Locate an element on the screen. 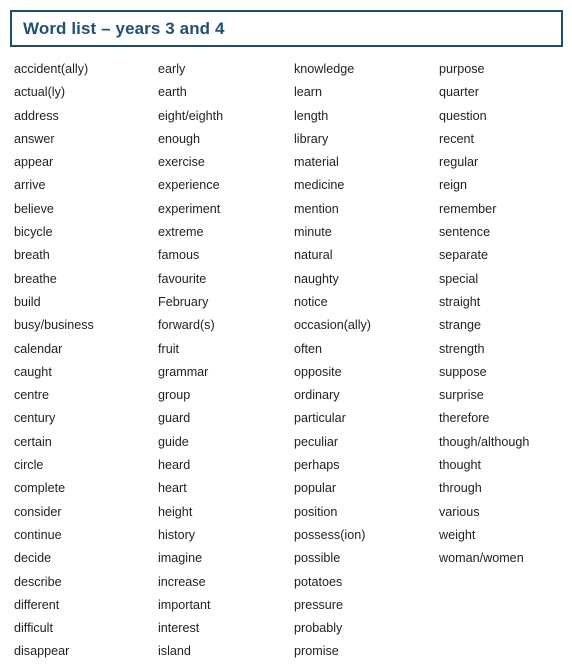 The height and width of the screenshot is (670, 572). word-item: natural is located at coordinates (313, 255).